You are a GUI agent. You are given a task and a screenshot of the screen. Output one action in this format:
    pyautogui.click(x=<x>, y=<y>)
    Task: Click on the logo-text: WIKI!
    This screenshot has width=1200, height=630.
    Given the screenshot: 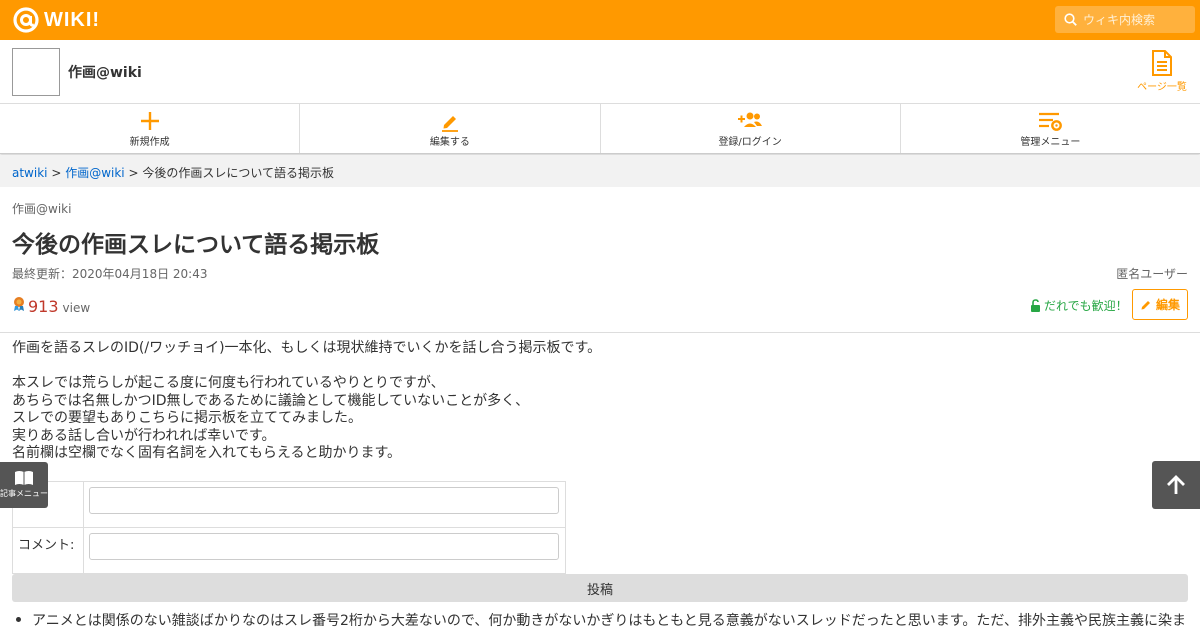 What is the action you would take?
    pyautogui.click(x=72, y=19)
    